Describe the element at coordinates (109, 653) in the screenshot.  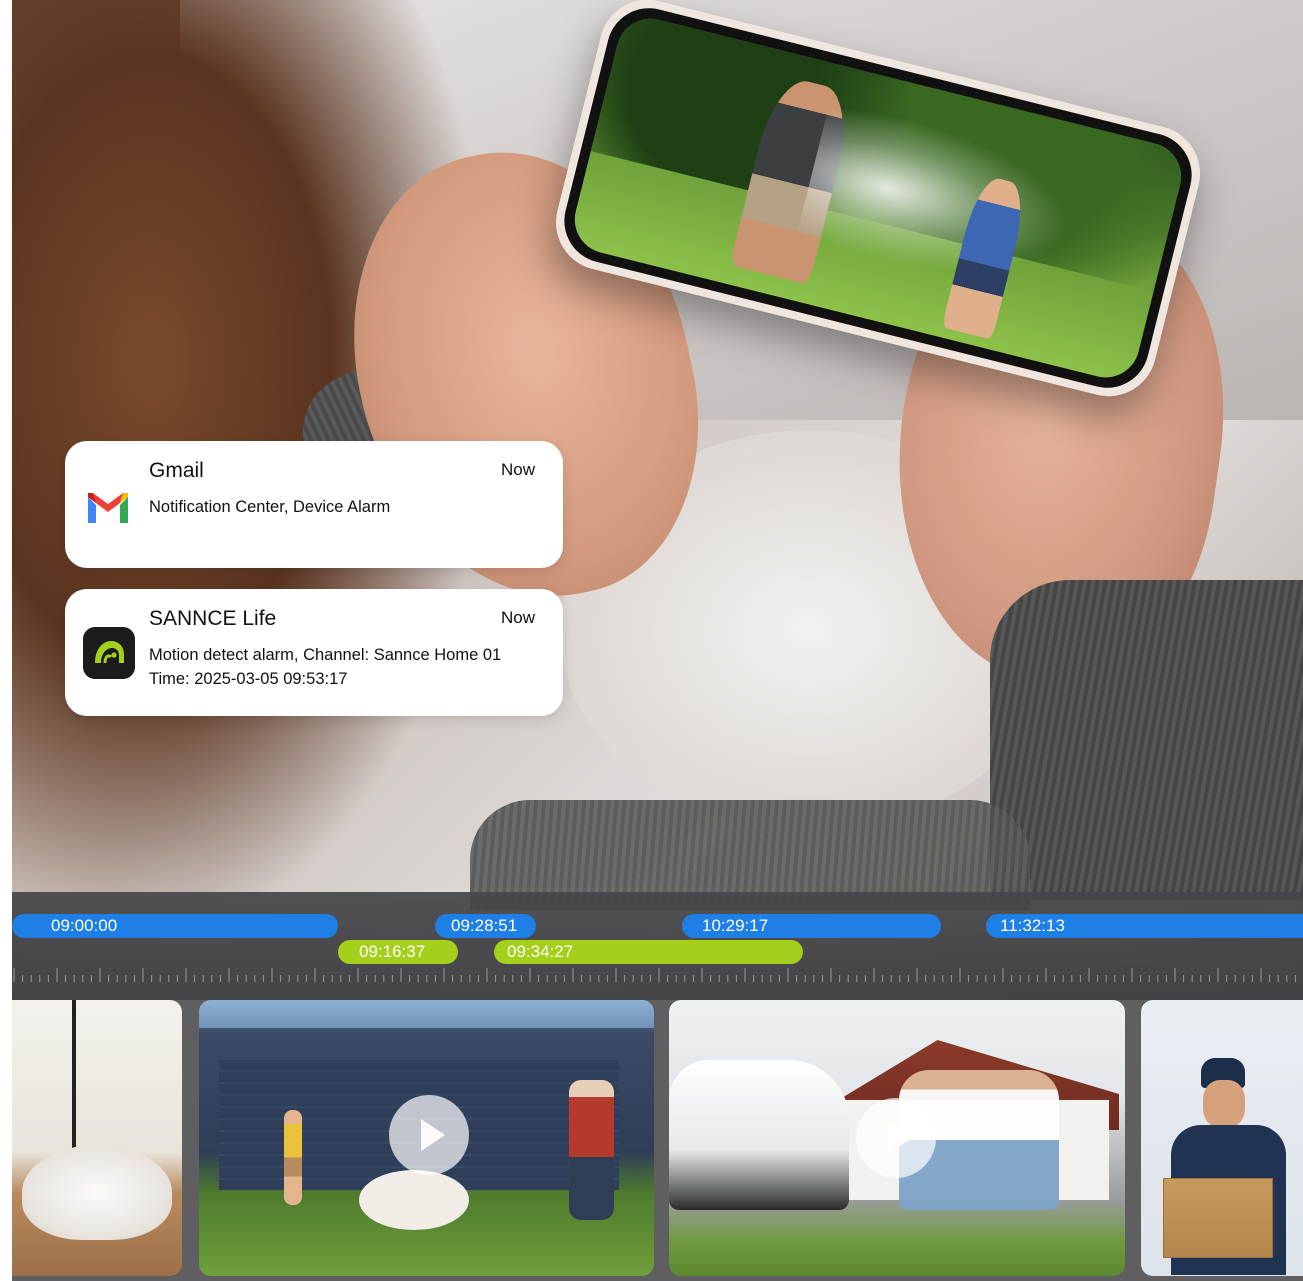
I see `sannce-life-icon` at that location.